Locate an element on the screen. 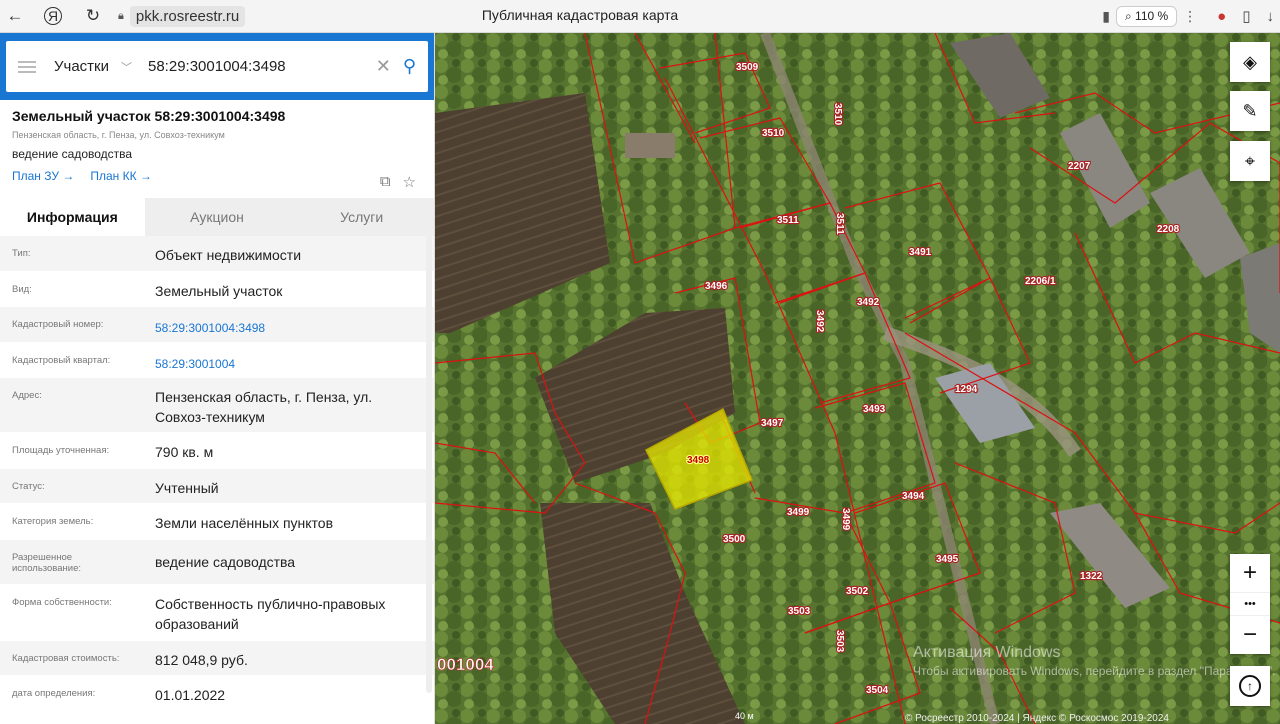 This screenshot has width=1280, height=724. layers-button: ◈ is located at coordinates (1250, 62).